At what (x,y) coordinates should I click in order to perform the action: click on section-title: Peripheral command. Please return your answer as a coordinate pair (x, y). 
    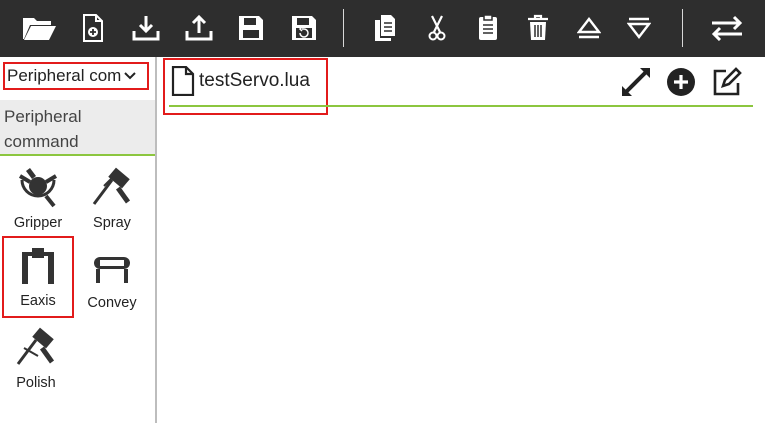
    Looking at the image, I should click on (77, 128).